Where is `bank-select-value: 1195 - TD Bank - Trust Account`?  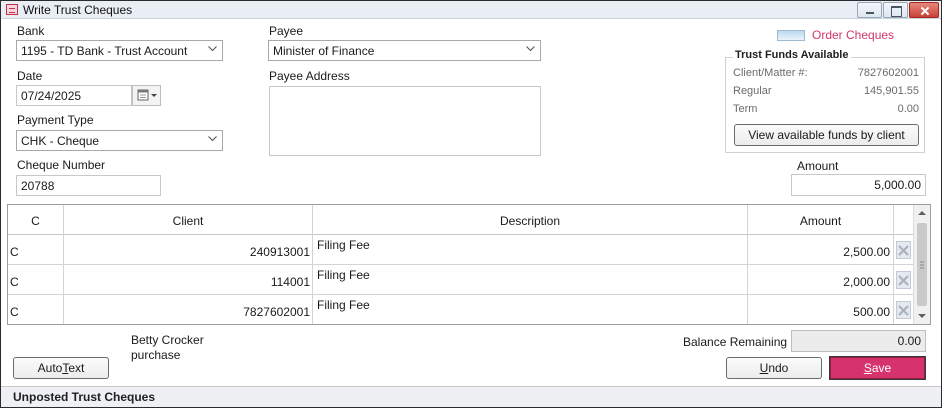 bank-select-value: 1195 - TD Bank - Trust Account is located at coordinates (104, 51).